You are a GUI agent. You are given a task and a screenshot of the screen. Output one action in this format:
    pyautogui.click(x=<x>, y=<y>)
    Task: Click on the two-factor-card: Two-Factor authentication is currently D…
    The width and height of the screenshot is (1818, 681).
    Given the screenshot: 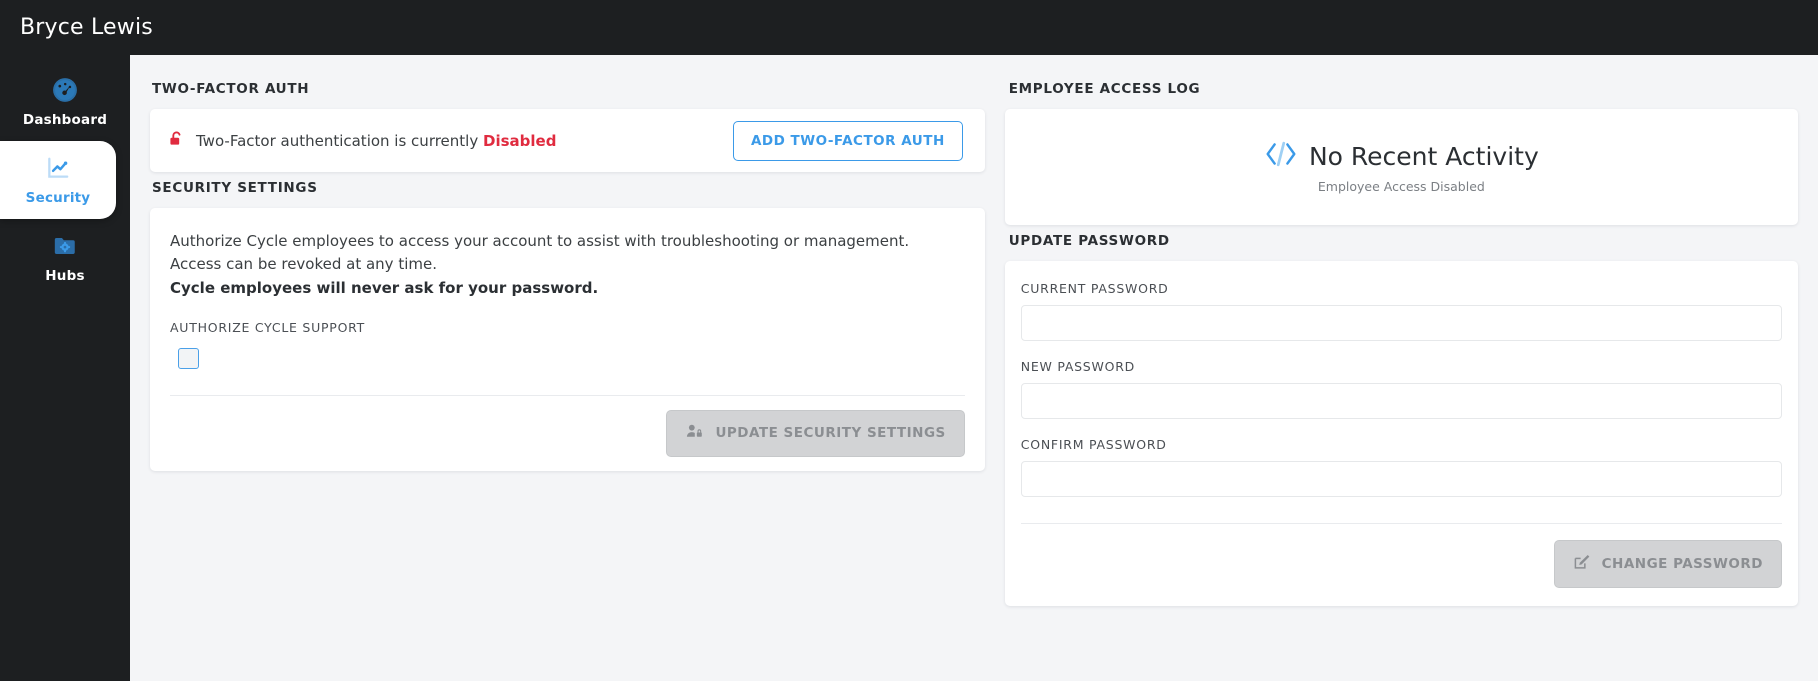 What is the action you would take?
    pyautogui.click(x=567, y=140)
    